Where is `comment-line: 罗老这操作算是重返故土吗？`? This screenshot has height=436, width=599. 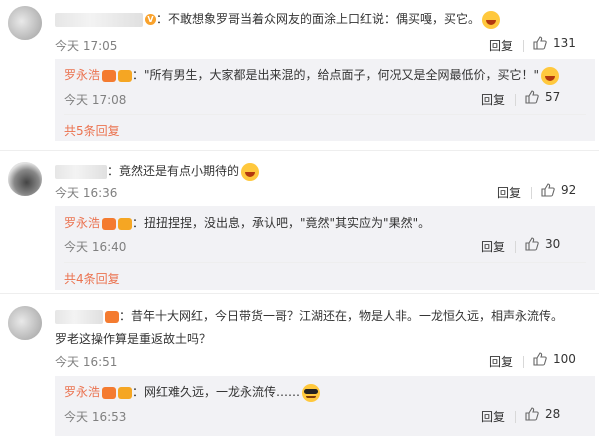 comment-line: 罗老这操作算是重返故土吗？ is located at coordinates (133, 339).